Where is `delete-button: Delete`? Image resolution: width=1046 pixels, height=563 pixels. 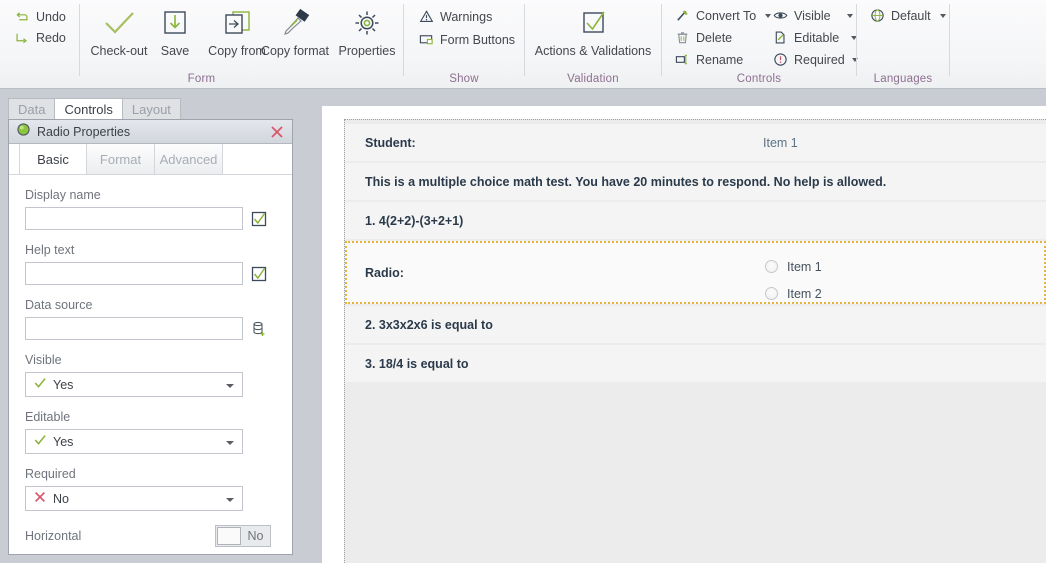 delete-button: Delete is located at coordinates (703, 37).